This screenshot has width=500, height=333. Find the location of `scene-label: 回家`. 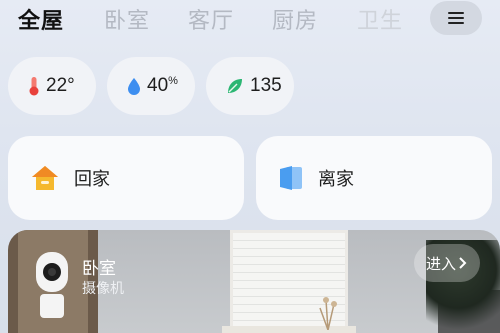

scene-label: 回家 is located at coordinates (92, 179).